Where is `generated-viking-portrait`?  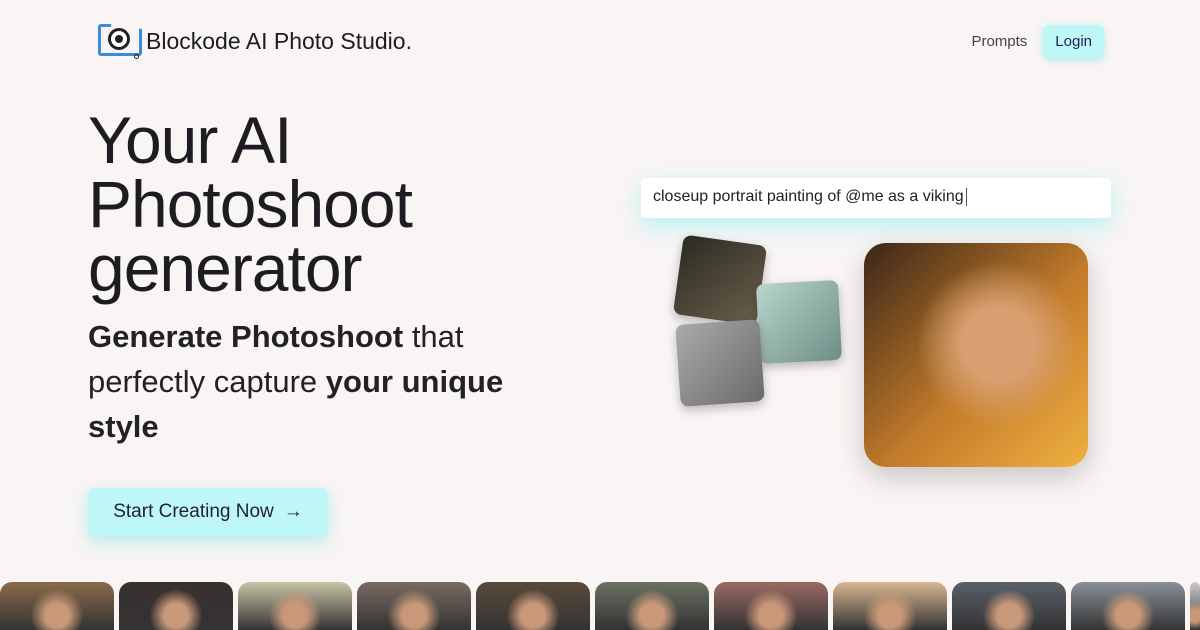
generated-viking-portrait is located at coordinates (976, 355).